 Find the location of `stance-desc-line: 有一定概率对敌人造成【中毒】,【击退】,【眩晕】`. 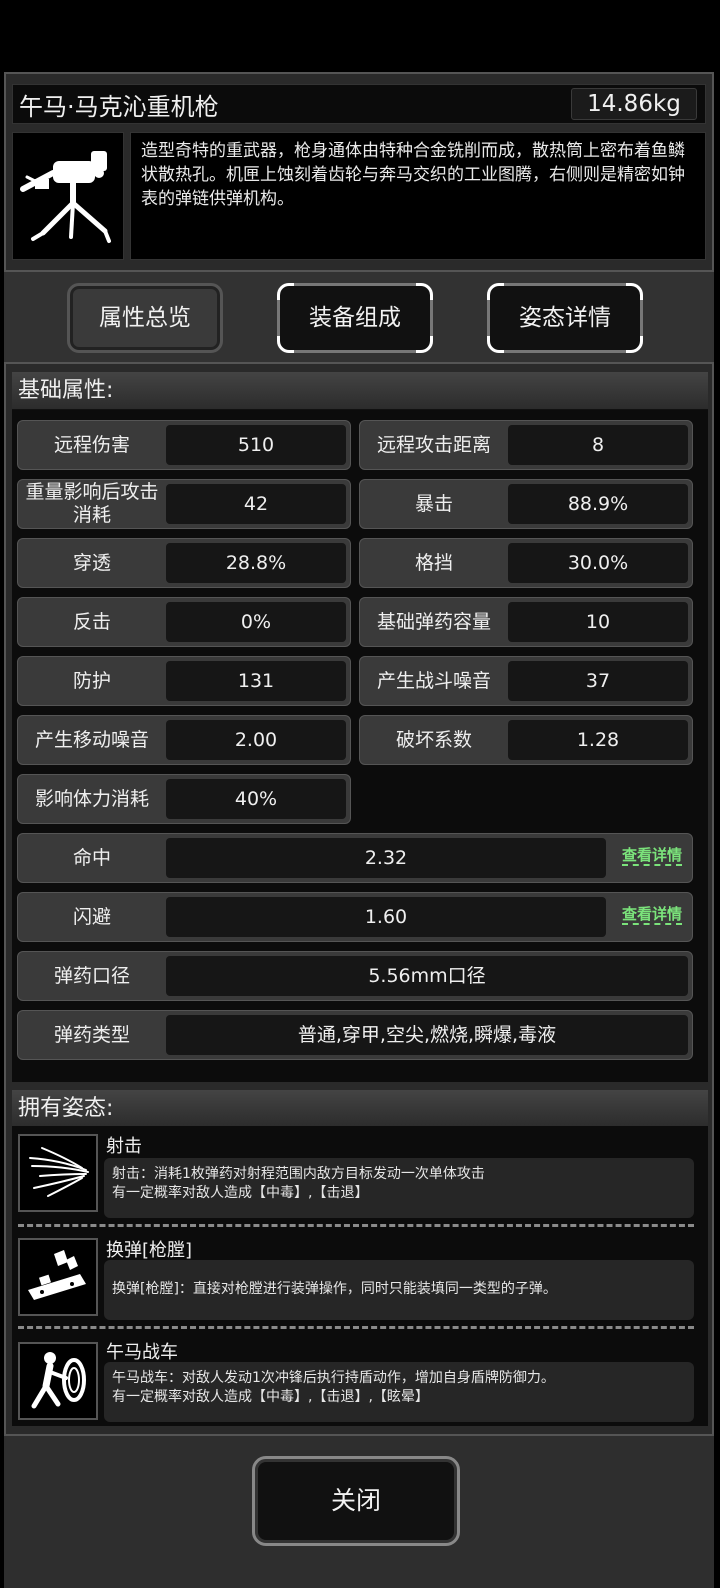

stance-desc-line: 有一定概率对敌人造成【中毒】,【击退】,【眩晕】 is located at coordinates (270, 1397).